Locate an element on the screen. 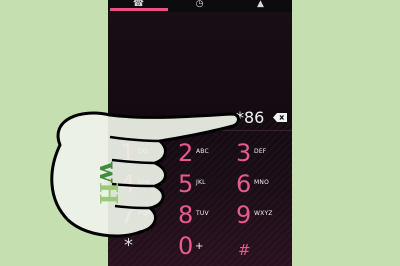 This screenshot has height=266, width=400. key-letters: DEF is located at coordinates (260, 151).